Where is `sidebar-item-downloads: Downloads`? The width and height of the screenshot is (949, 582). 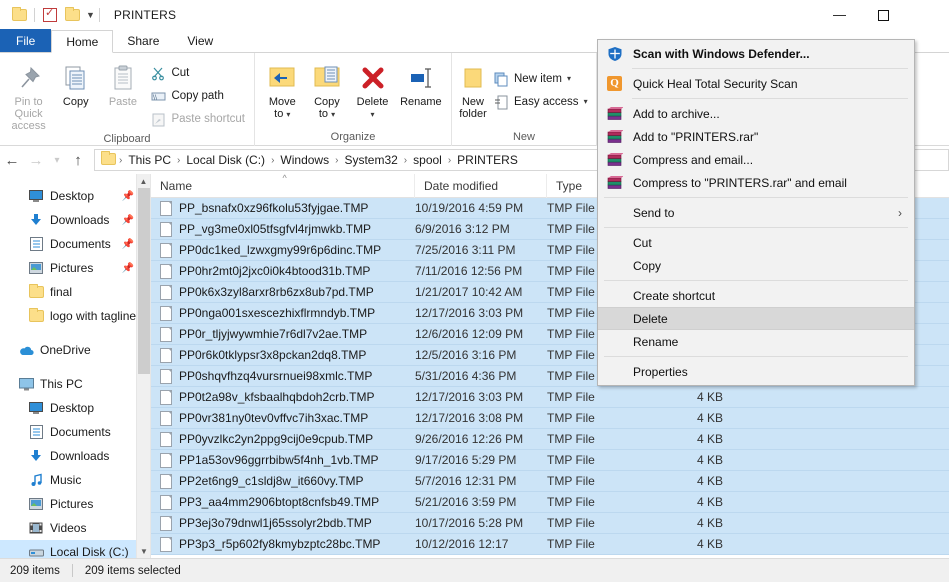
sidebar-item-downloads: Downloads is located at coordinates (75, 456).